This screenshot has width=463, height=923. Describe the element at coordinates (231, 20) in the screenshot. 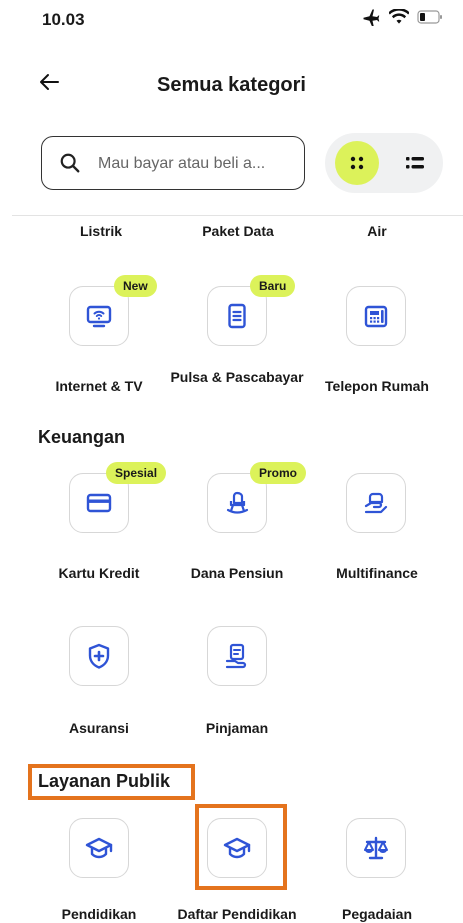

I see `status-bar: 10.03` at that location.